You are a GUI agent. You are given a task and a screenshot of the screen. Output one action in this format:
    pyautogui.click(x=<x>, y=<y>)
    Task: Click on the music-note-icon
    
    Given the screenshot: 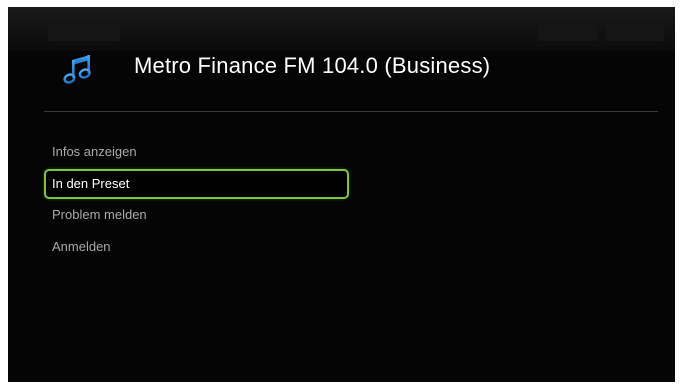 What is the action you would take?
    pyautogui.click(x=77, y=69)
    